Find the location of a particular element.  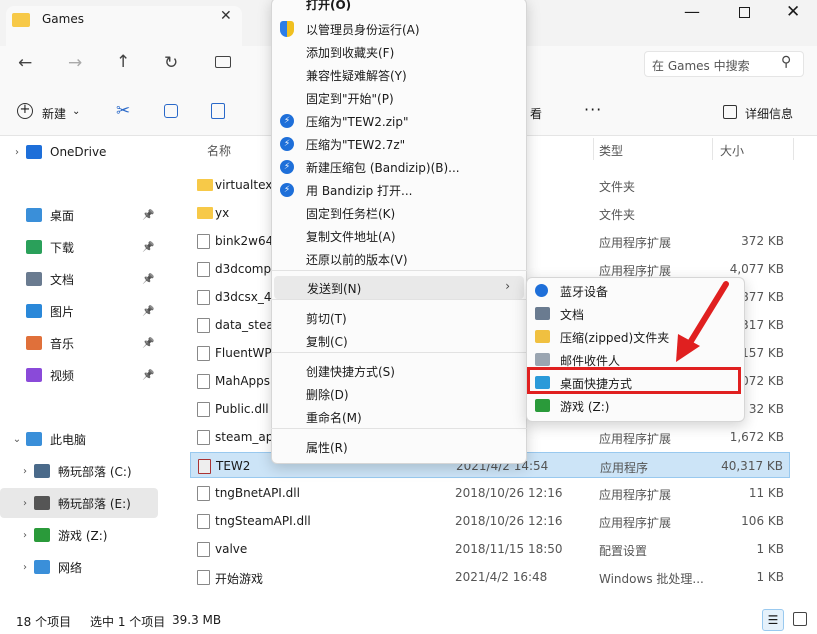

file-row: 开始游戏 2021/4/2 16:48 Windows 批处理... 1 KB is located at coordinates (490, 577).